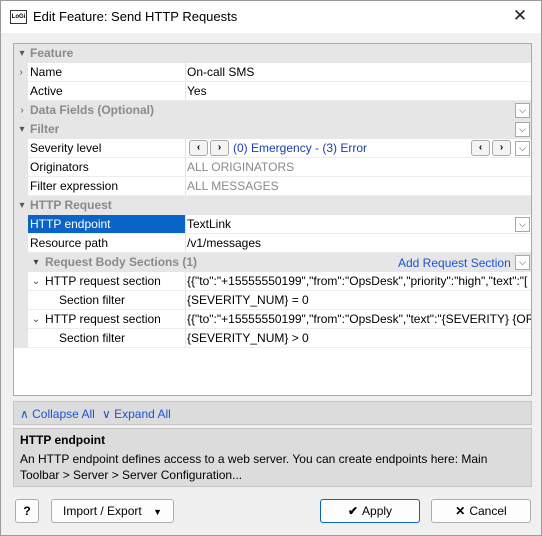 The height and width of the screenshot is (536, 542). I want to click on property-label: Resource path, so click(69, 243).